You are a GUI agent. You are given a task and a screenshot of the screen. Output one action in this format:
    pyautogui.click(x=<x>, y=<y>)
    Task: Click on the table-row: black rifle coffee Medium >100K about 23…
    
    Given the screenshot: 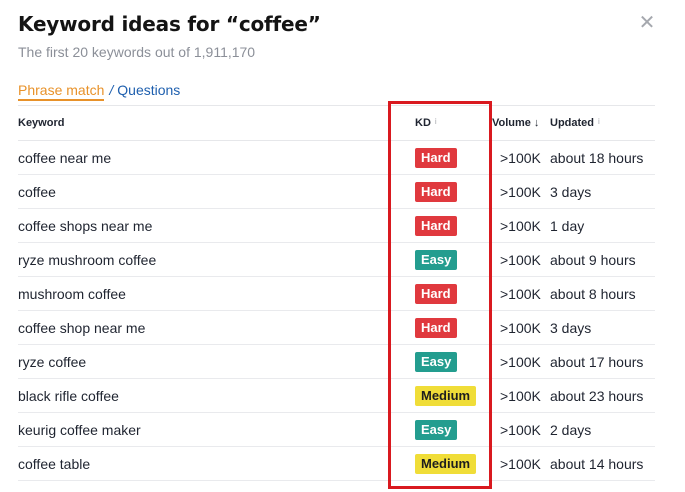 What is the action you would take?
    pyautogui.click(x=336, y=395)
    